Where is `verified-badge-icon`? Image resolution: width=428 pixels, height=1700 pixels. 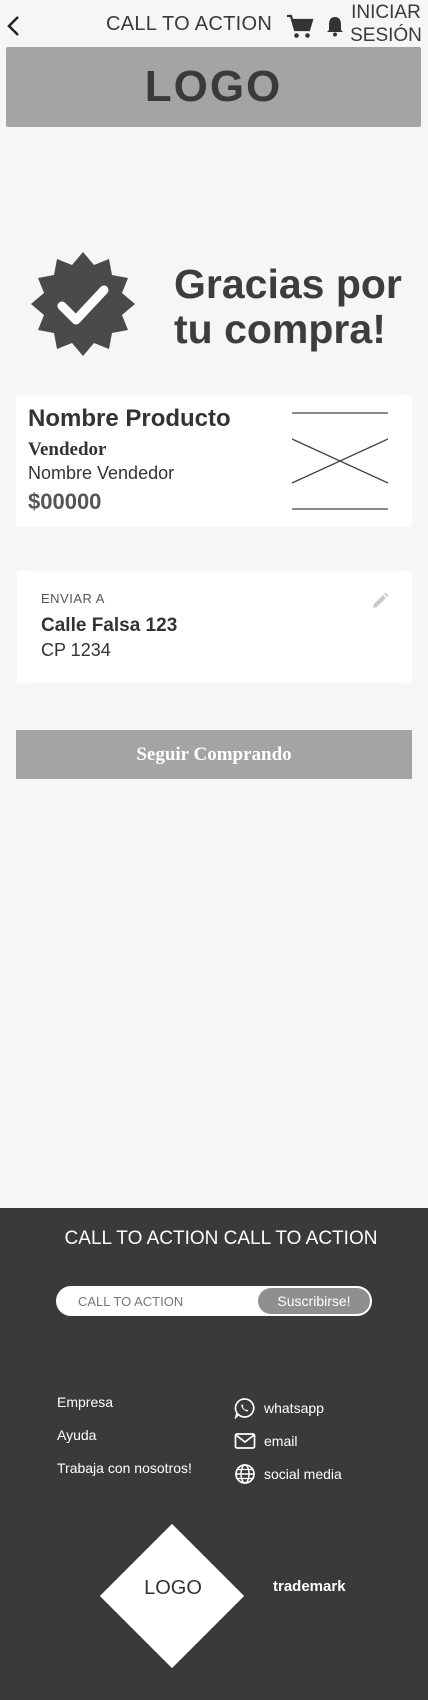
verified-badge-icon is located at coordinates (83, 304).